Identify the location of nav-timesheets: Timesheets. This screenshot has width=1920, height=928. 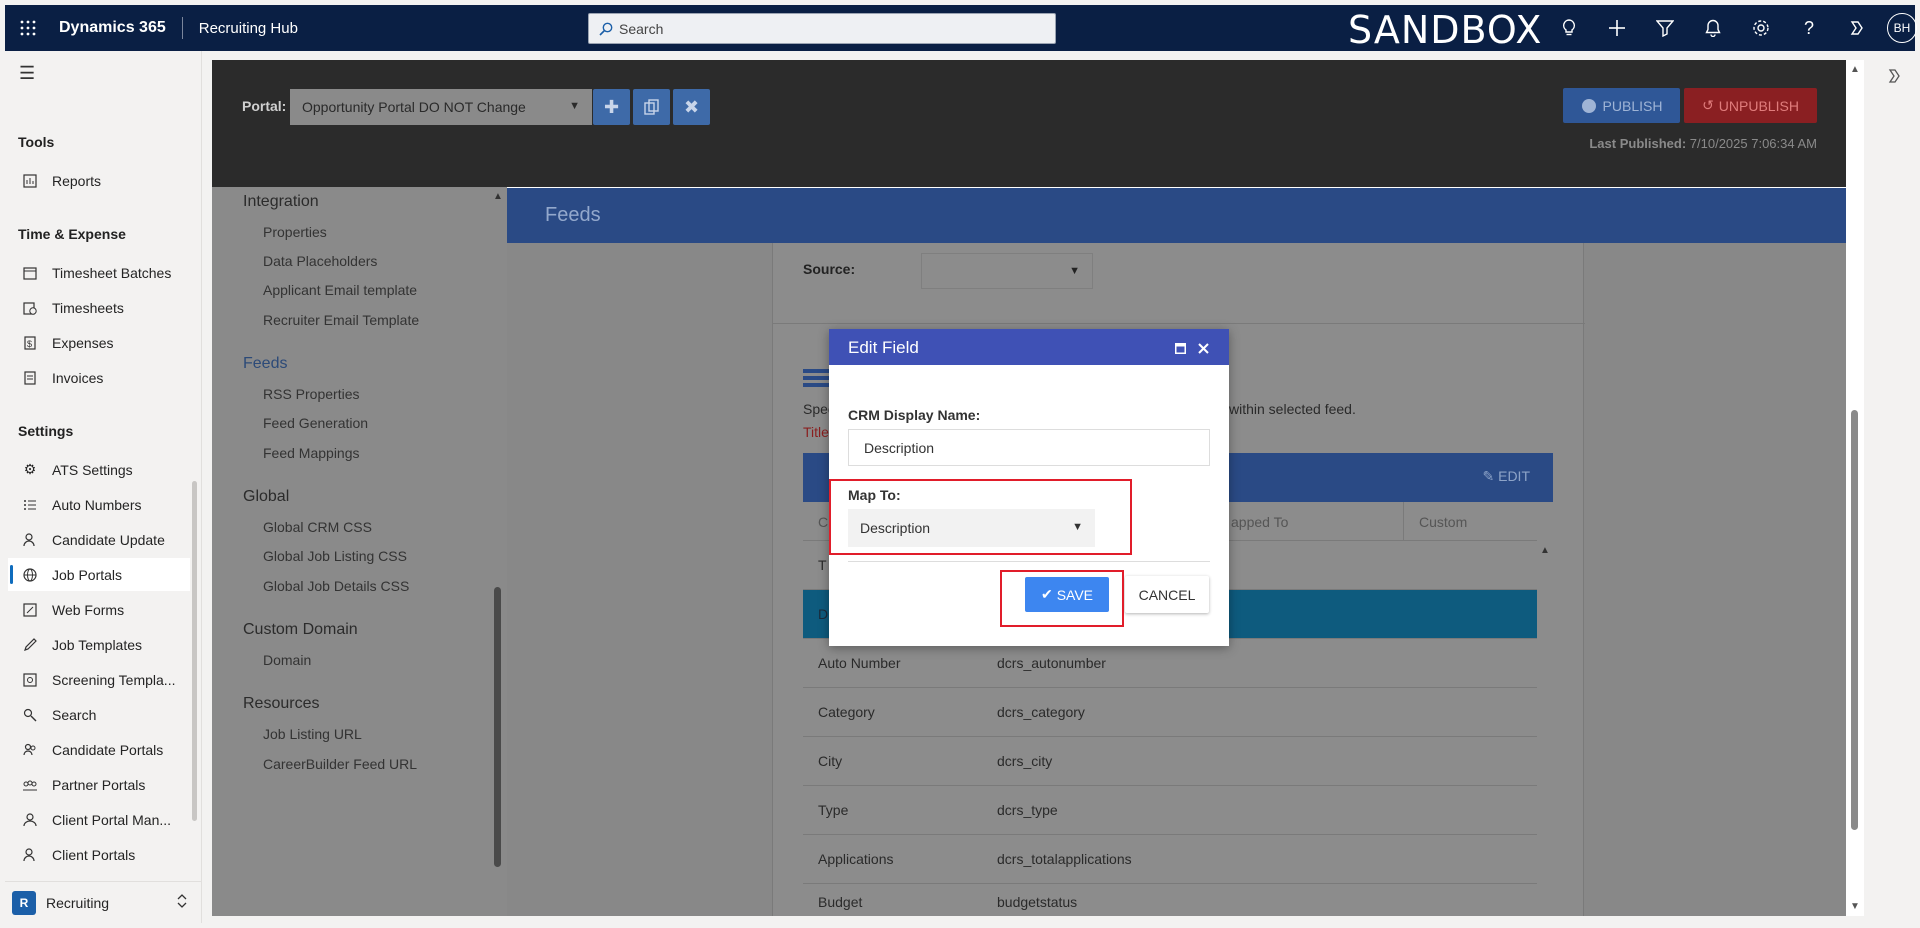
(99, 307).